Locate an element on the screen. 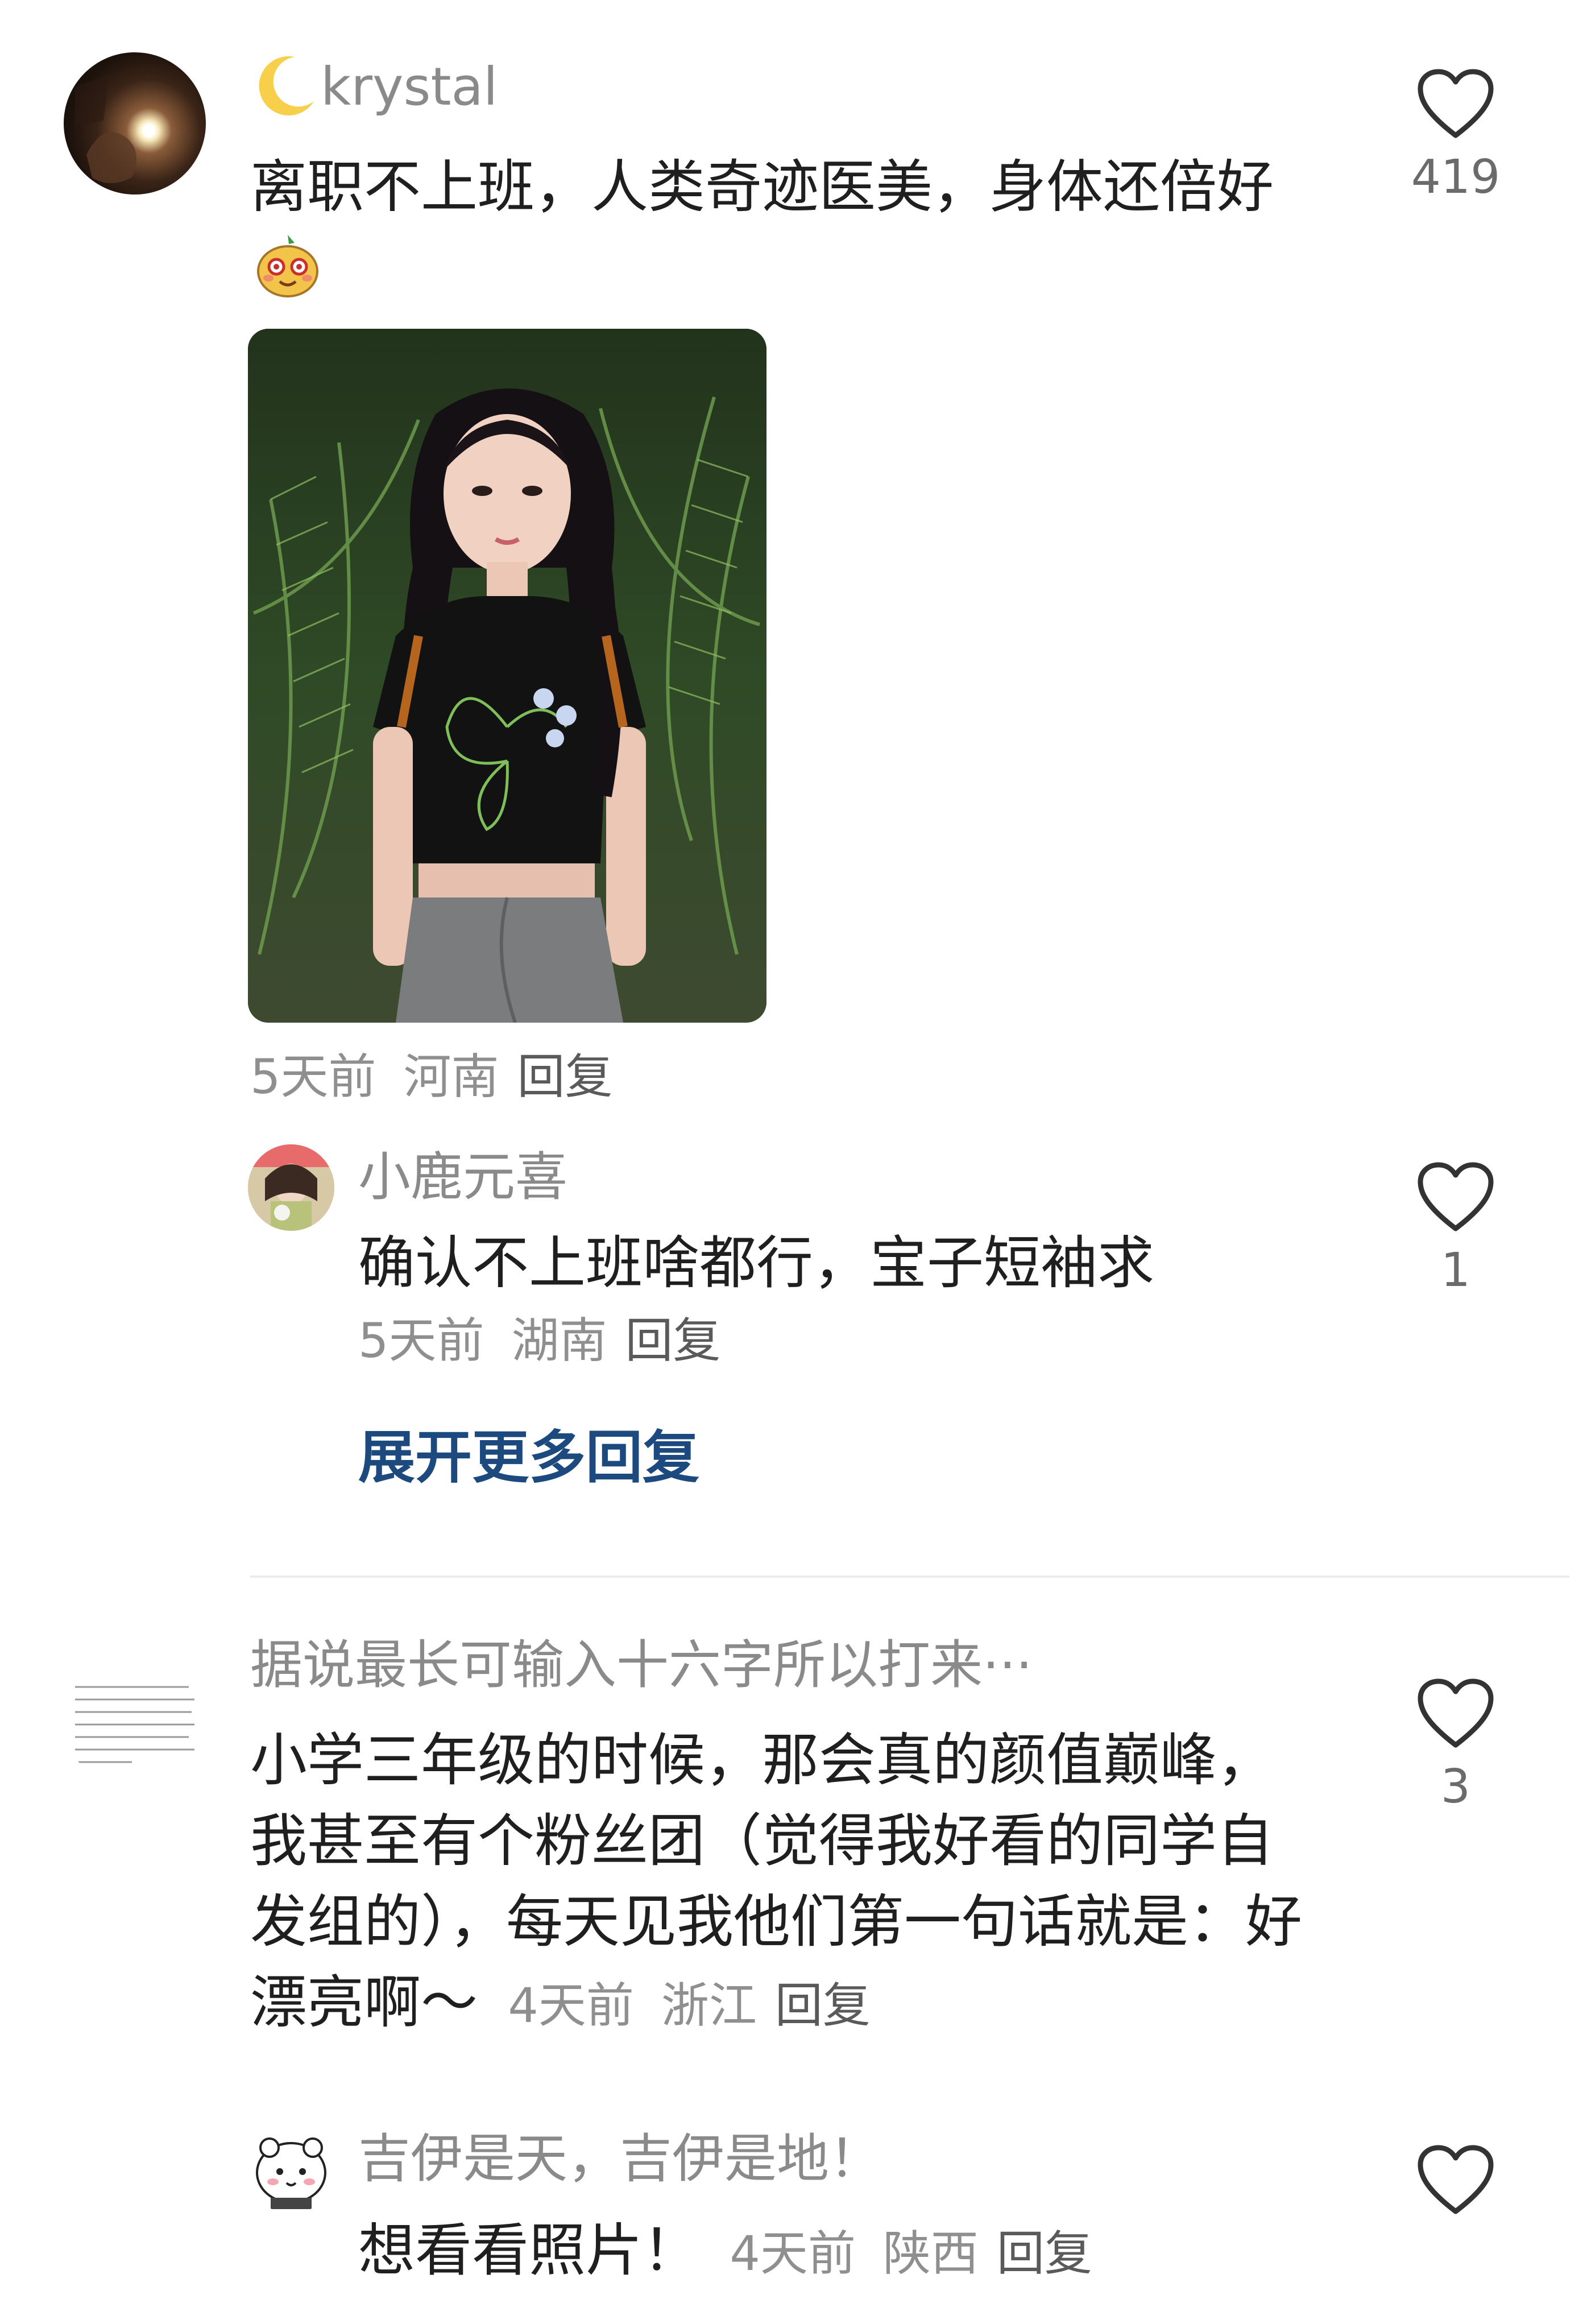 This screenshot has width=1587, height=2324. comment-location: 浙江 is located at coordinates (709, 2006).